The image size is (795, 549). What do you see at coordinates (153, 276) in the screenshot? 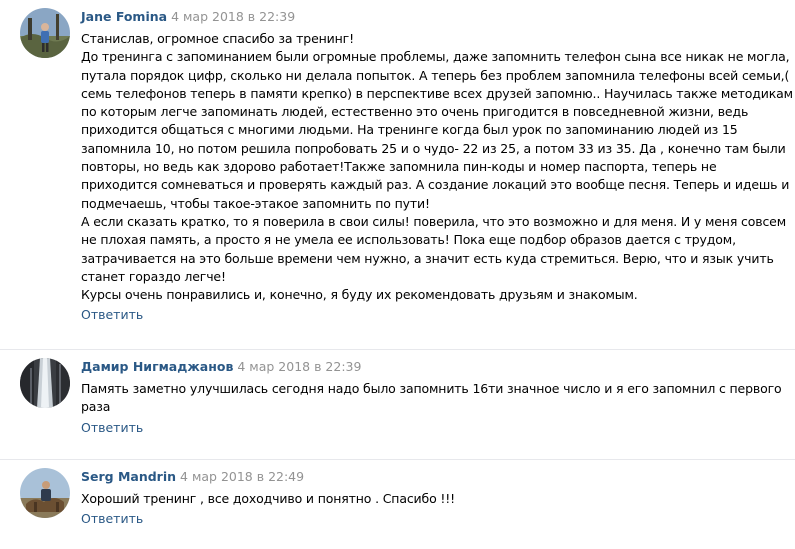
I see `comment-text-line: станет гораздо легче!` at bounding box center [153, 276].